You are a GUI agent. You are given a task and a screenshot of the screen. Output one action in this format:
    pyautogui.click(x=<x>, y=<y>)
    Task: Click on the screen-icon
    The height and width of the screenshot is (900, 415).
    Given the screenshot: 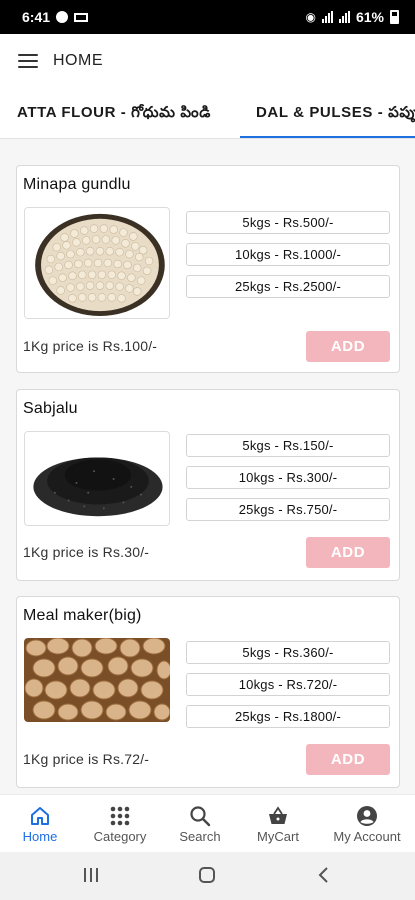 What is the action you would take?
    pyautogui.click(x=81, y=17)
    